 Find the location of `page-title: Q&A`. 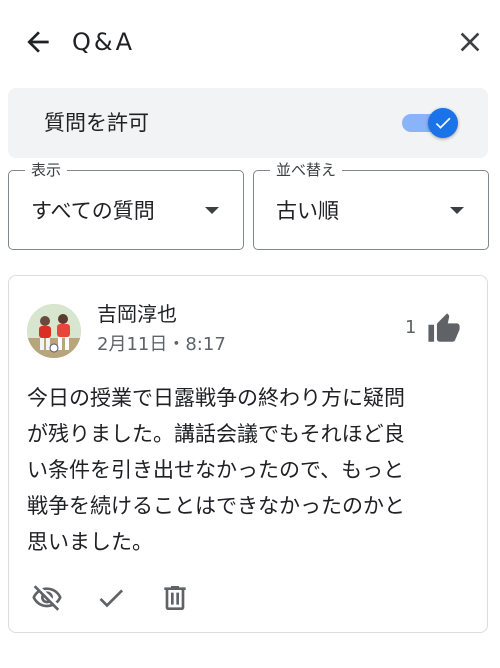

page-title: Q&A is located at coordinates (104, 42).